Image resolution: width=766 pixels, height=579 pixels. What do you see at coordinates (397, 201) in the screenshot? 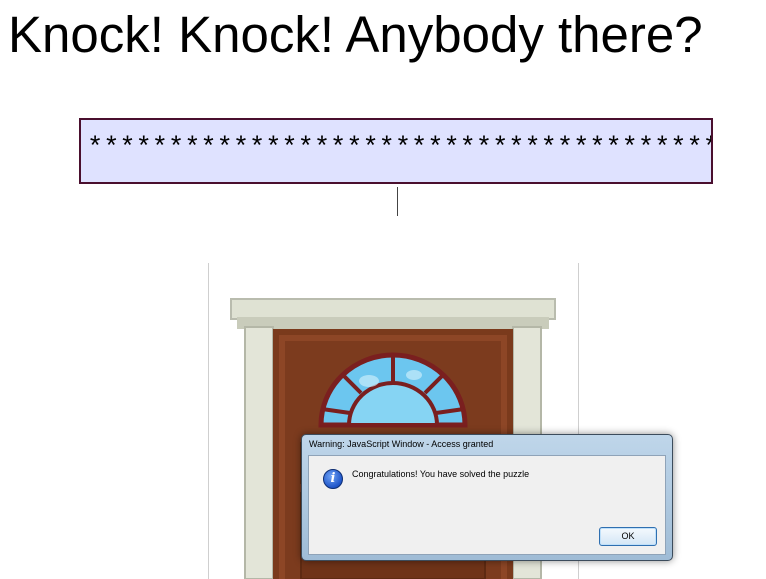
I see `text-cursor` at bounding box center [397, 201].